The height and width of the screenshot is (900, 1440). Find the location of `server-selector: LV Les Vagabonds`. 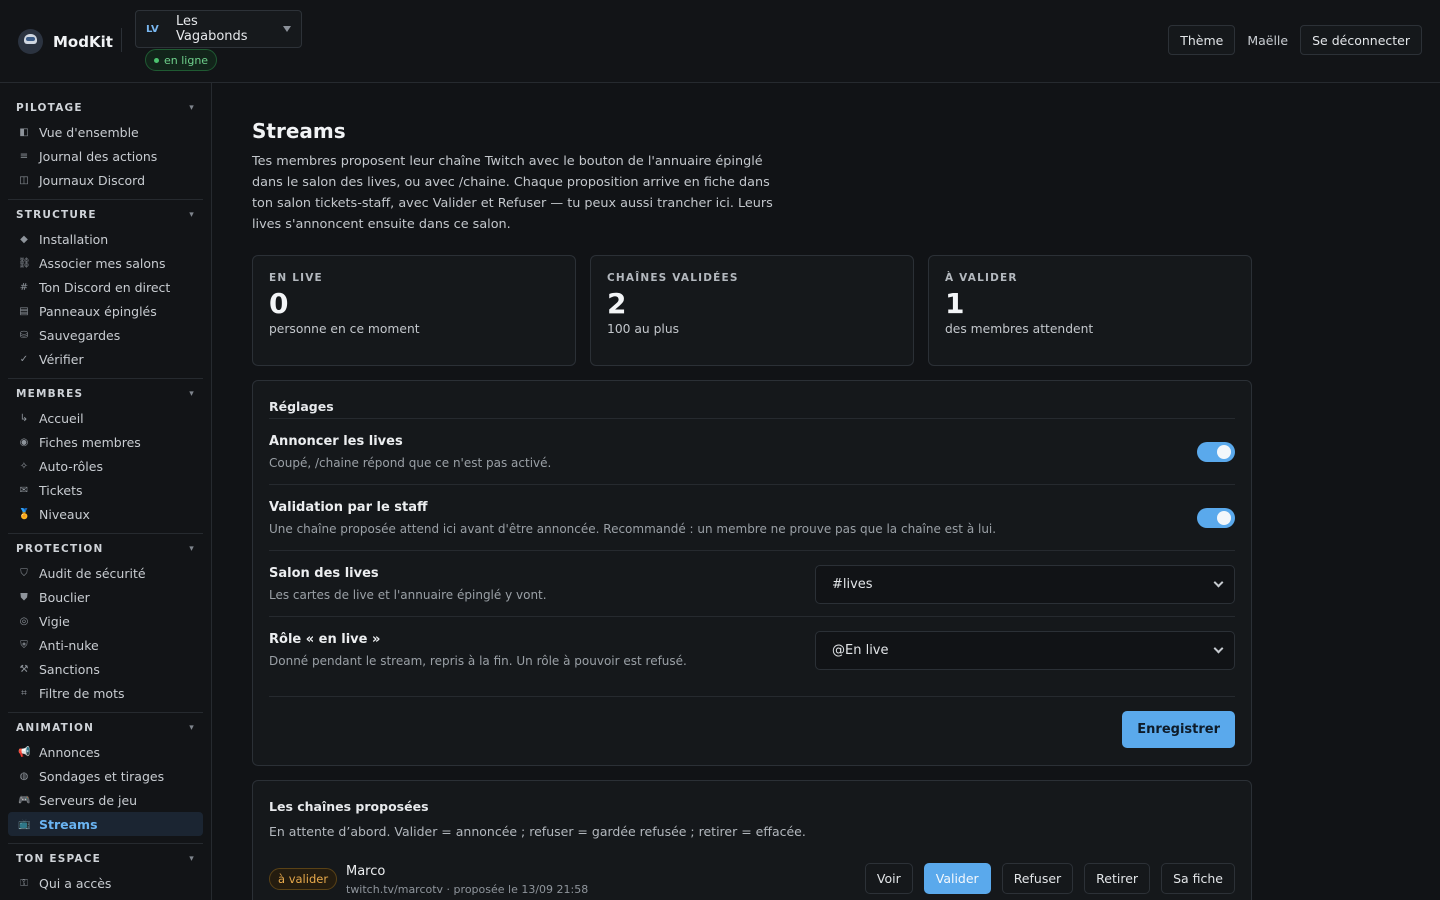

server-selector: LV Les Vagabonds is located at coordinates (218, 29).